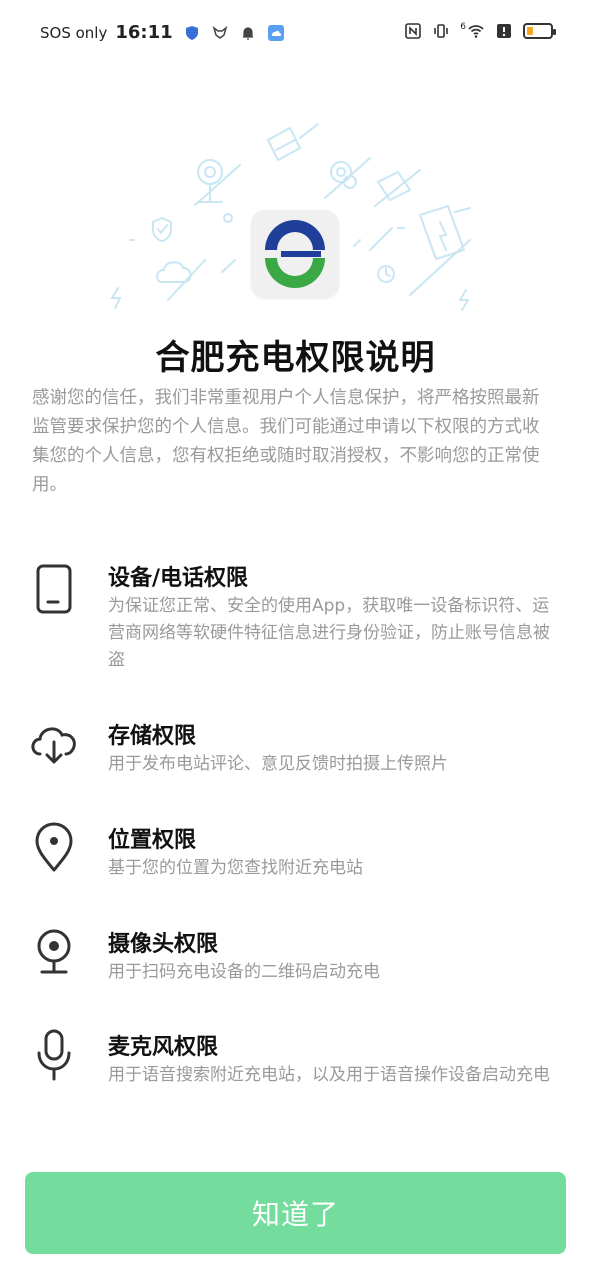 The height and width of the screenshot is (1280, 591). What do you see at coordinates (163, 944) in the screenshot?
I see `permission-title: 摄像头权限` at bounding box center [163, 944].